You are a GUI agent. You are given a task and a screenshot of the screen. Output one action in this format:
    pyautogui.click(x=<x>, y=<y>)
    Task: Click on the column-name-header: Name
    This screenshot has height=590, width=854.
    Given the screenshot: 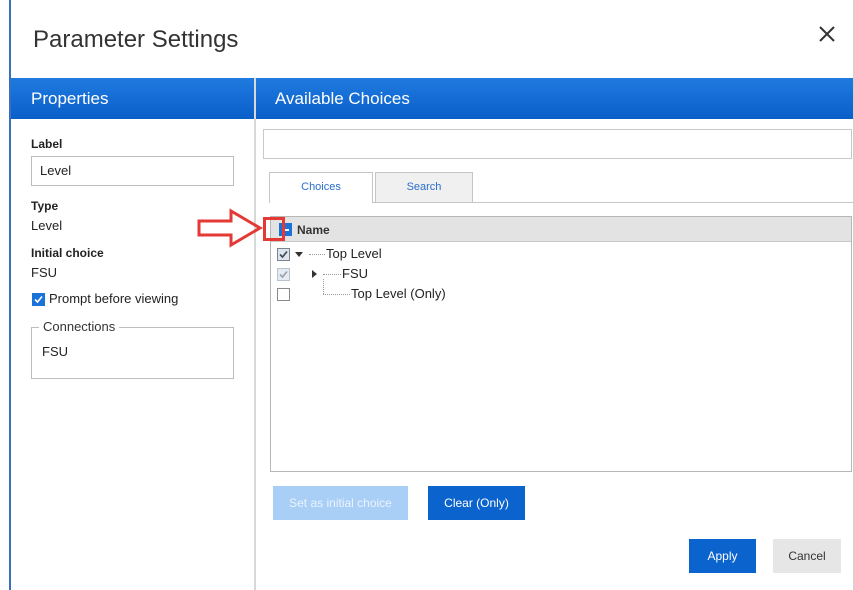 What is the action you would take?
    pyautogui.click(x=313, y=230)
    